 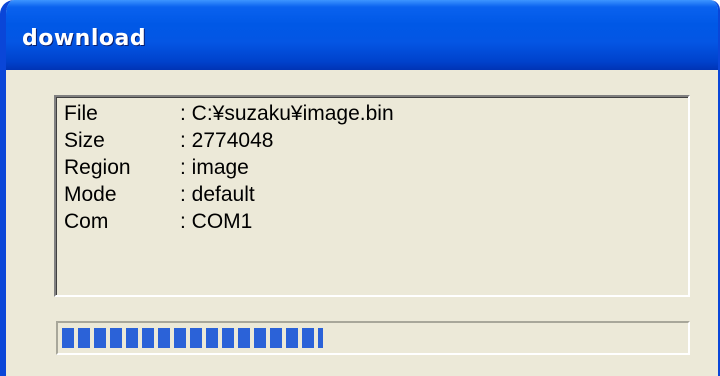 I want to click on info-row-region: Region : image, so click(x=376, y=167).